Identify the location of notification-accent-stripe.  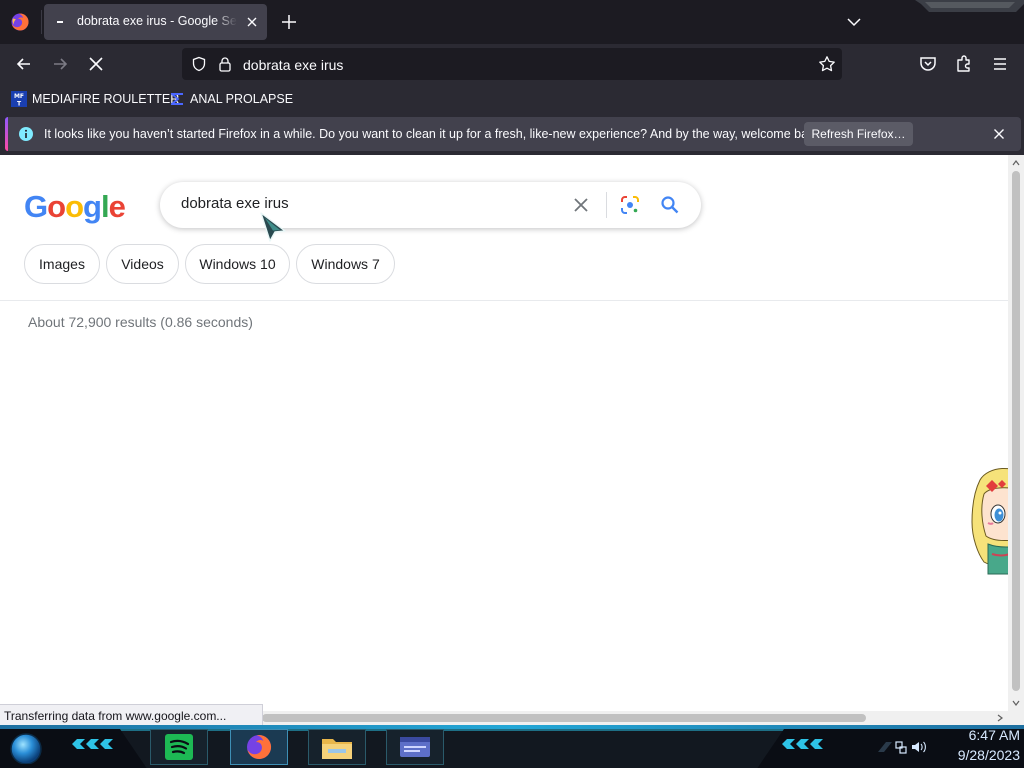
(6, 134).